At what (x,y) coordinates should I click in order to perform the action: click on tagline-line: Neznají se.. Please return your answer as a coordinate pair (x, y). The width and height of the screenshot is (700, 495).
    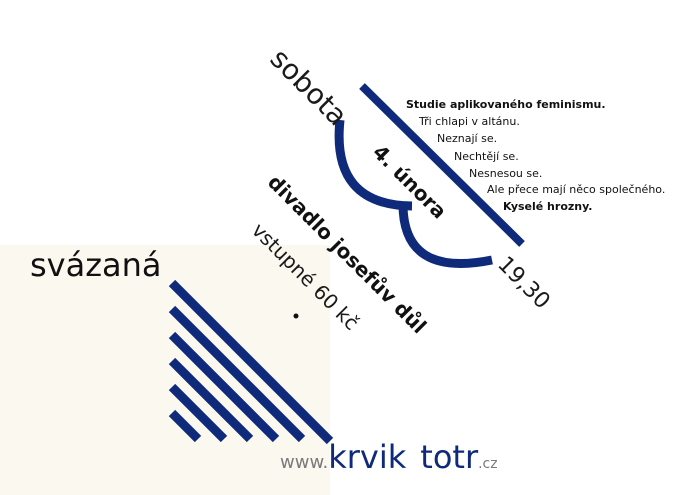
    Looking at the image, I should click on (467, 138).